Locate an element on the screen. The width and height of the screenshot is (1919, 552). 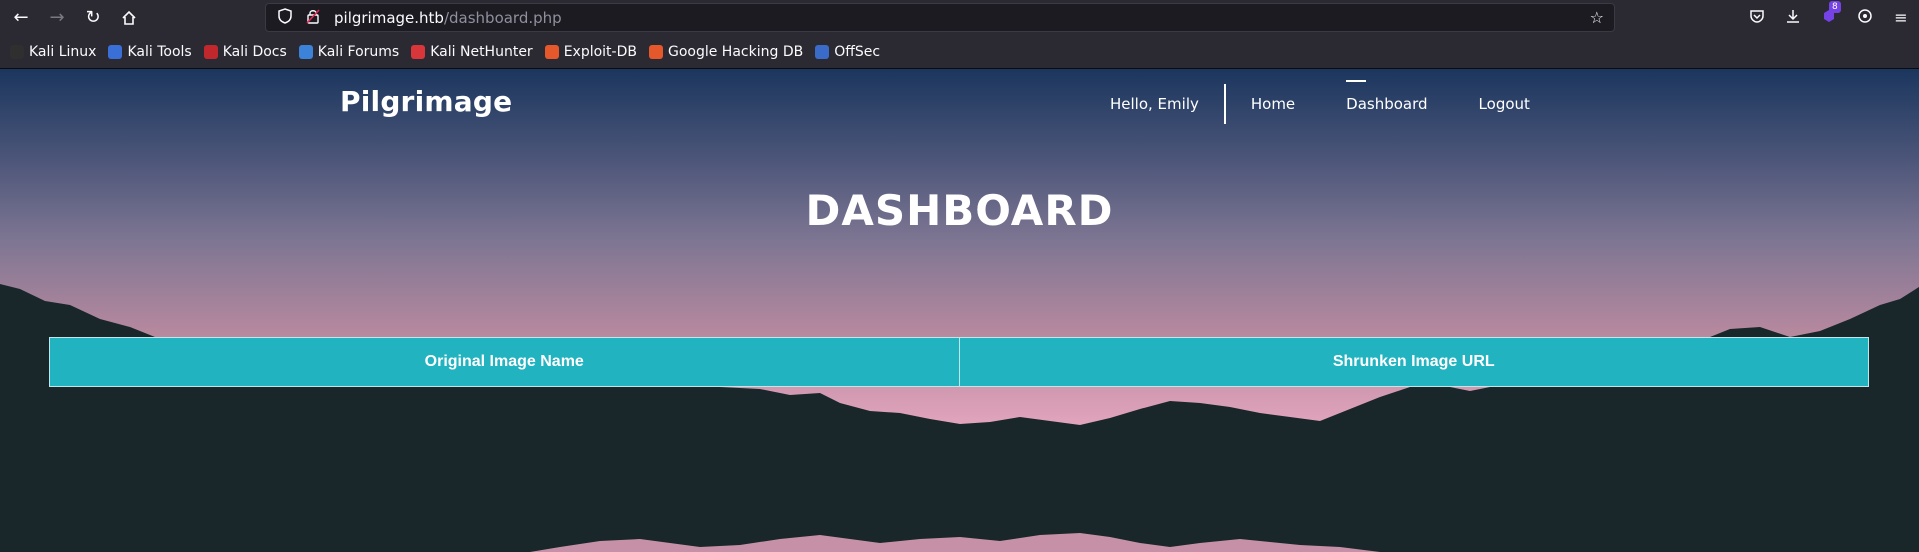
bookmark-exploit-db: Exploit-DB is located at coordinates (590, 51).